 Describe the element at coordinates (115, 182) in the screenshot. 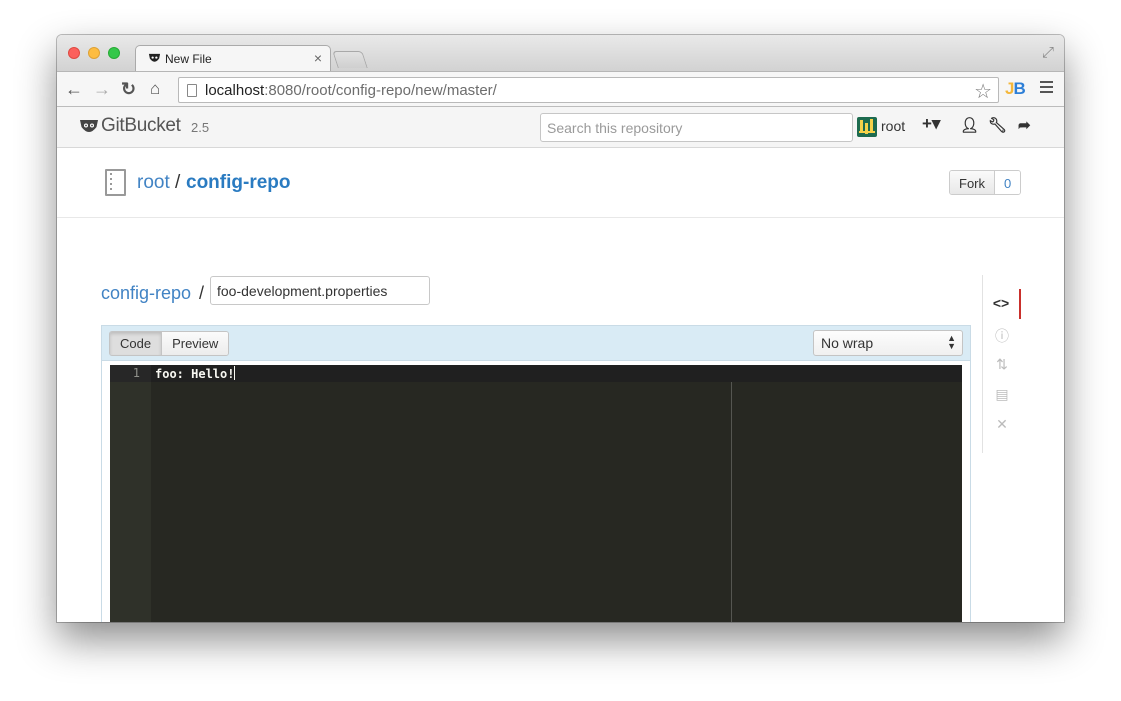

I see `repository-book-icon` at that location.